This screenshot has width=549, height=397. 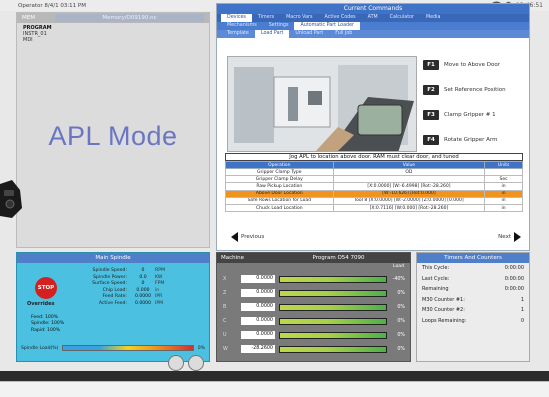 I want to click on operation-cell: Raw Pickup Location, so click(x=279, y=186).